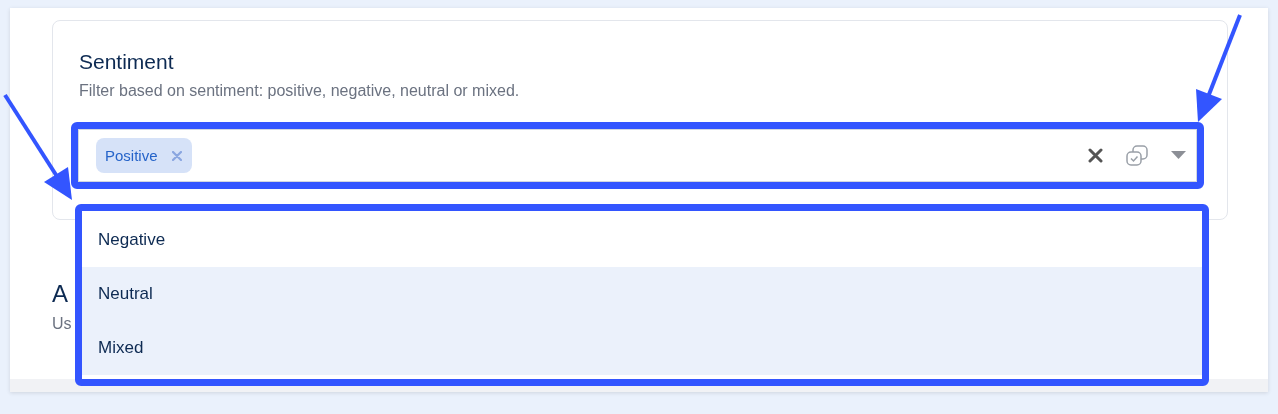 The height and width of the screenshot is (414, 1278). What do you see at coordinates (642, 294) in the screenshot?
I see `dropdown-option: Neutral` at bounding box center [642, 294].